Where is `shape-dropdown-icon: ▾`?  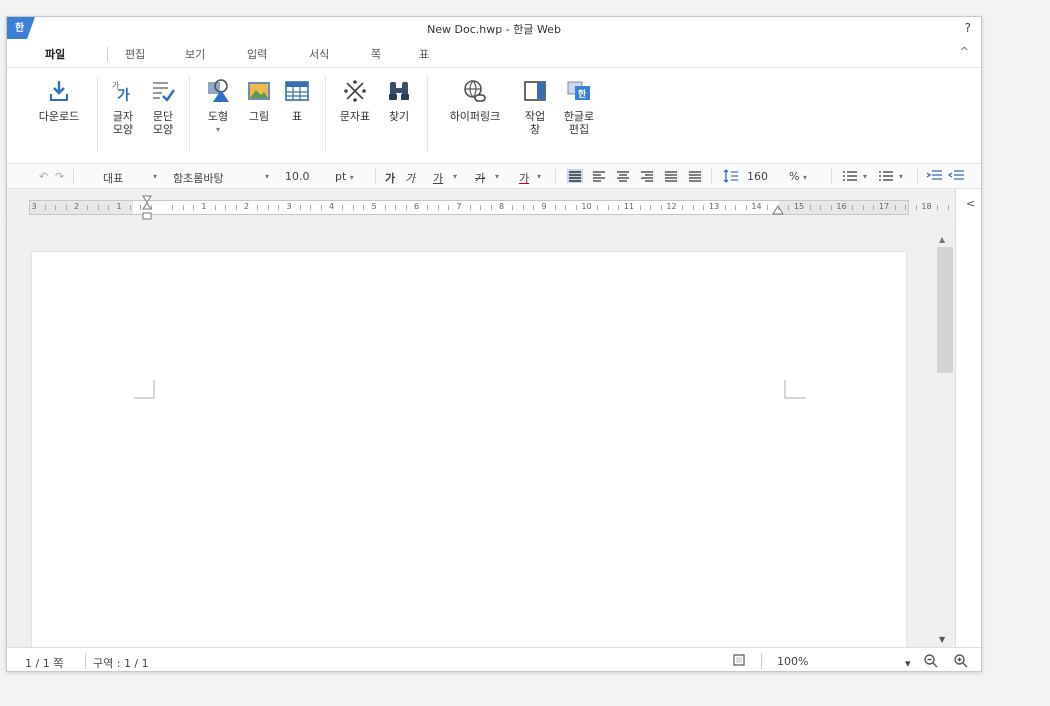
shape-dropdown-icon: ▾ is located at coordinates (218, 129).